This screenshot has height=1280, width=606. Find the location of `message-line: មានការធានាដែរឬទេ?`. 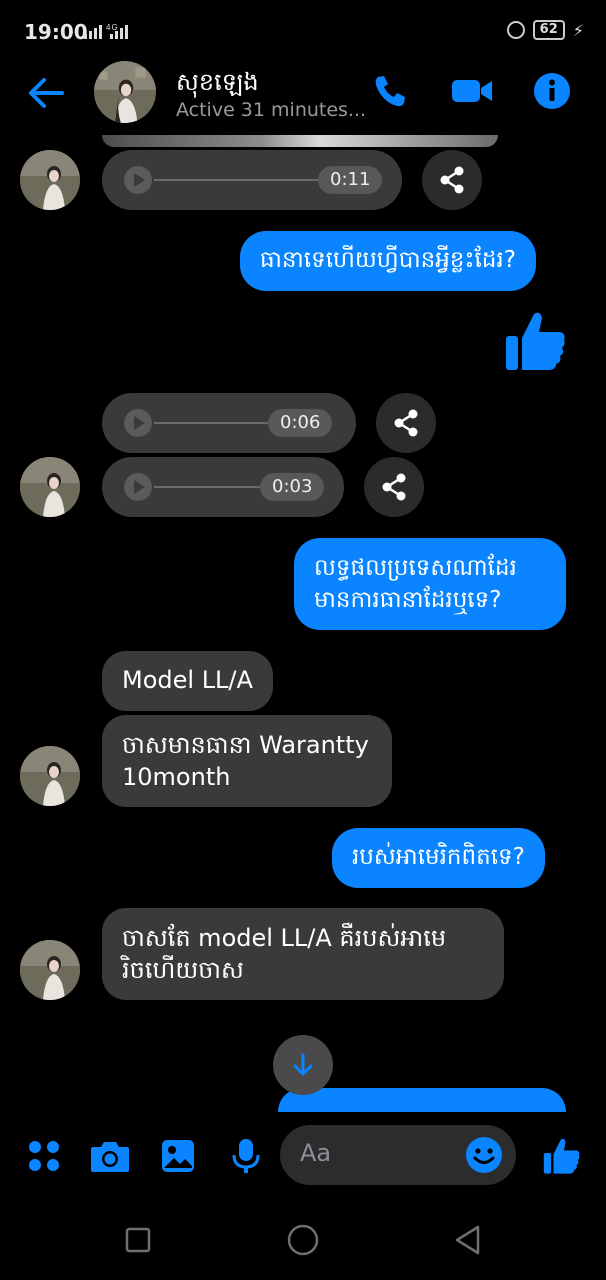

message-line: មានការធានាដែរឬទេ? is located at coordinates (408, 600).